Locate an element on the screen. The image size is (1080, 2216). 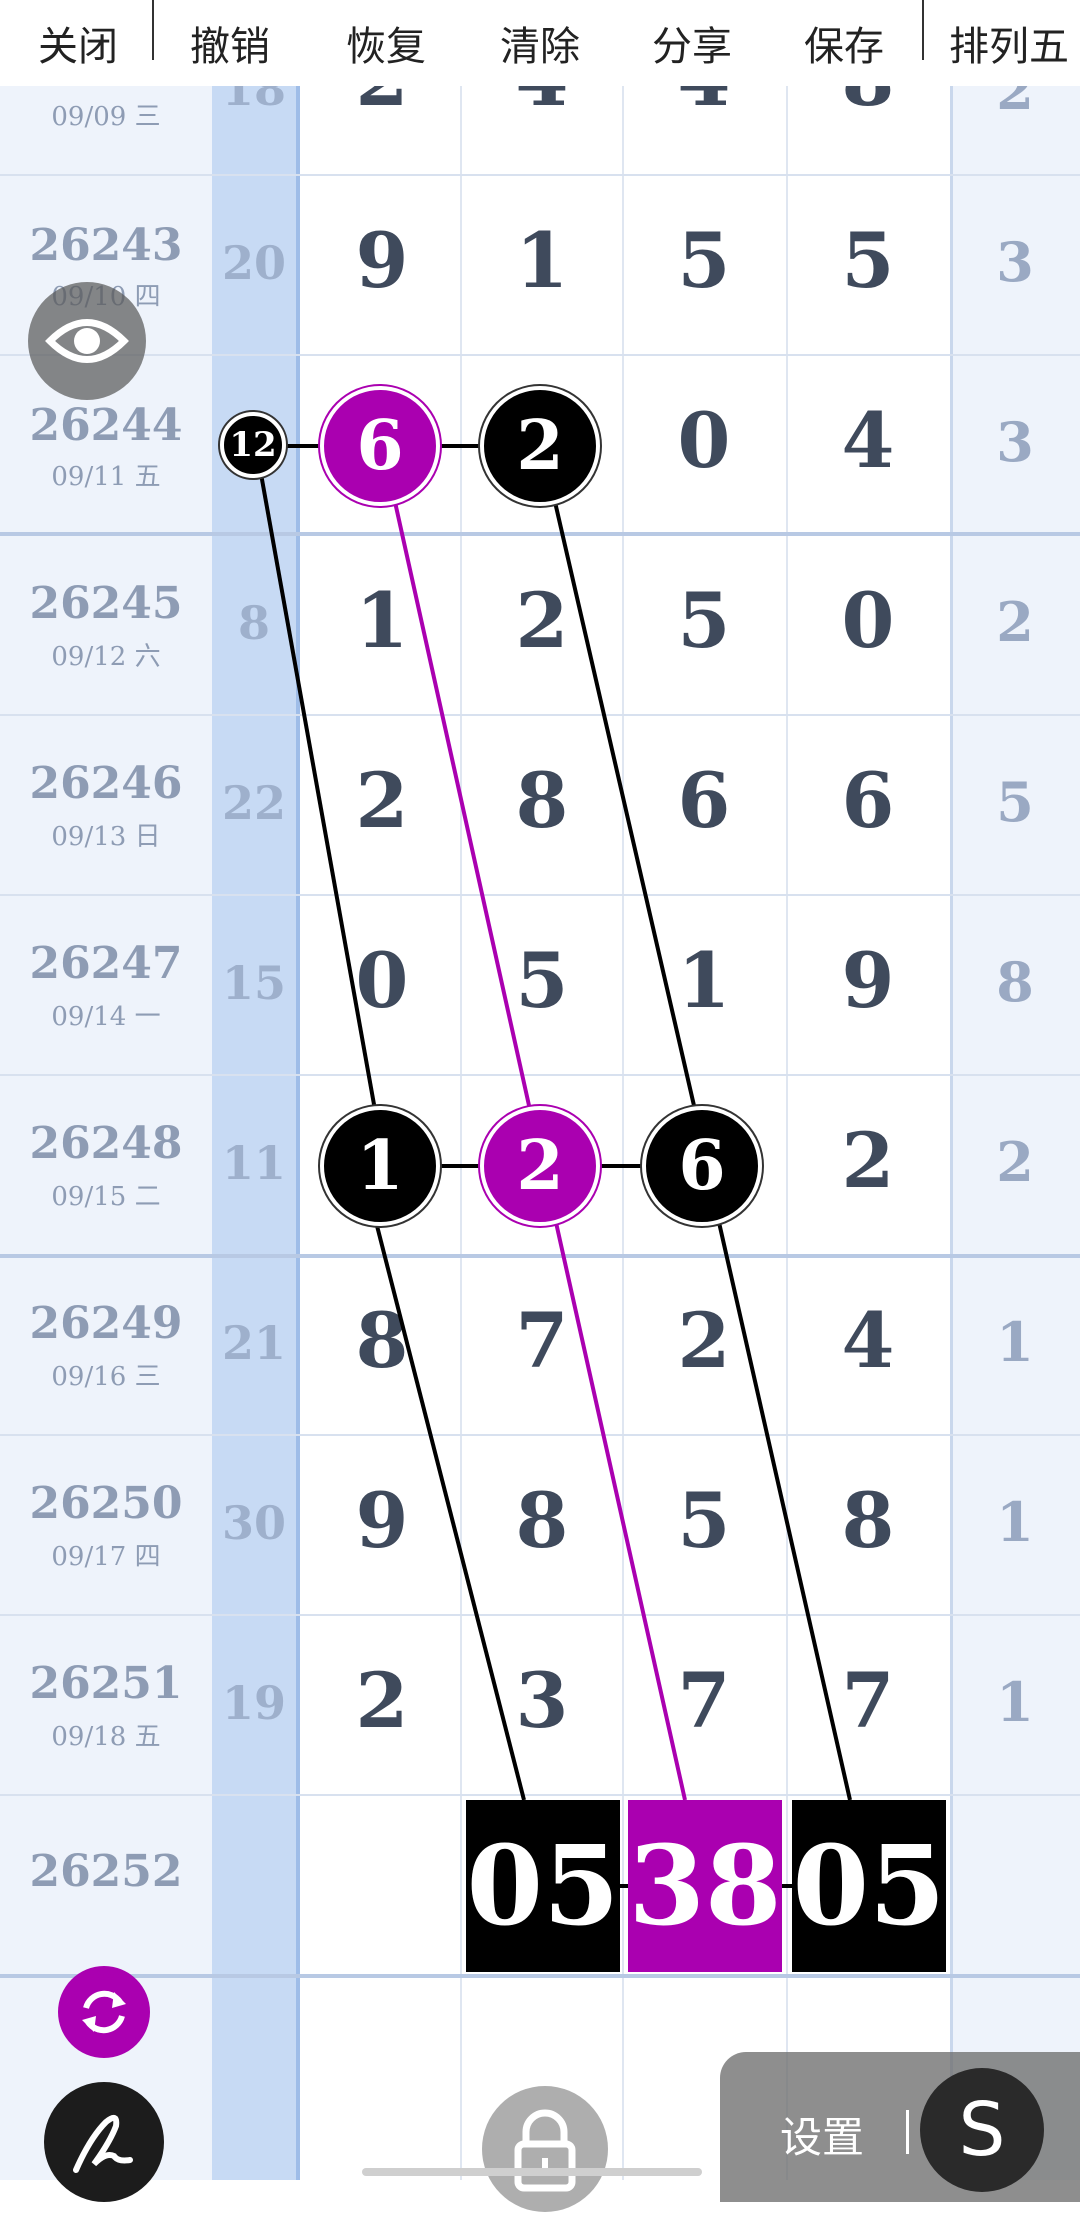
top-toolbar: 关闭 撤销 恢复 清除 分享 保存 排列五 is located at coordinates (540, 43).